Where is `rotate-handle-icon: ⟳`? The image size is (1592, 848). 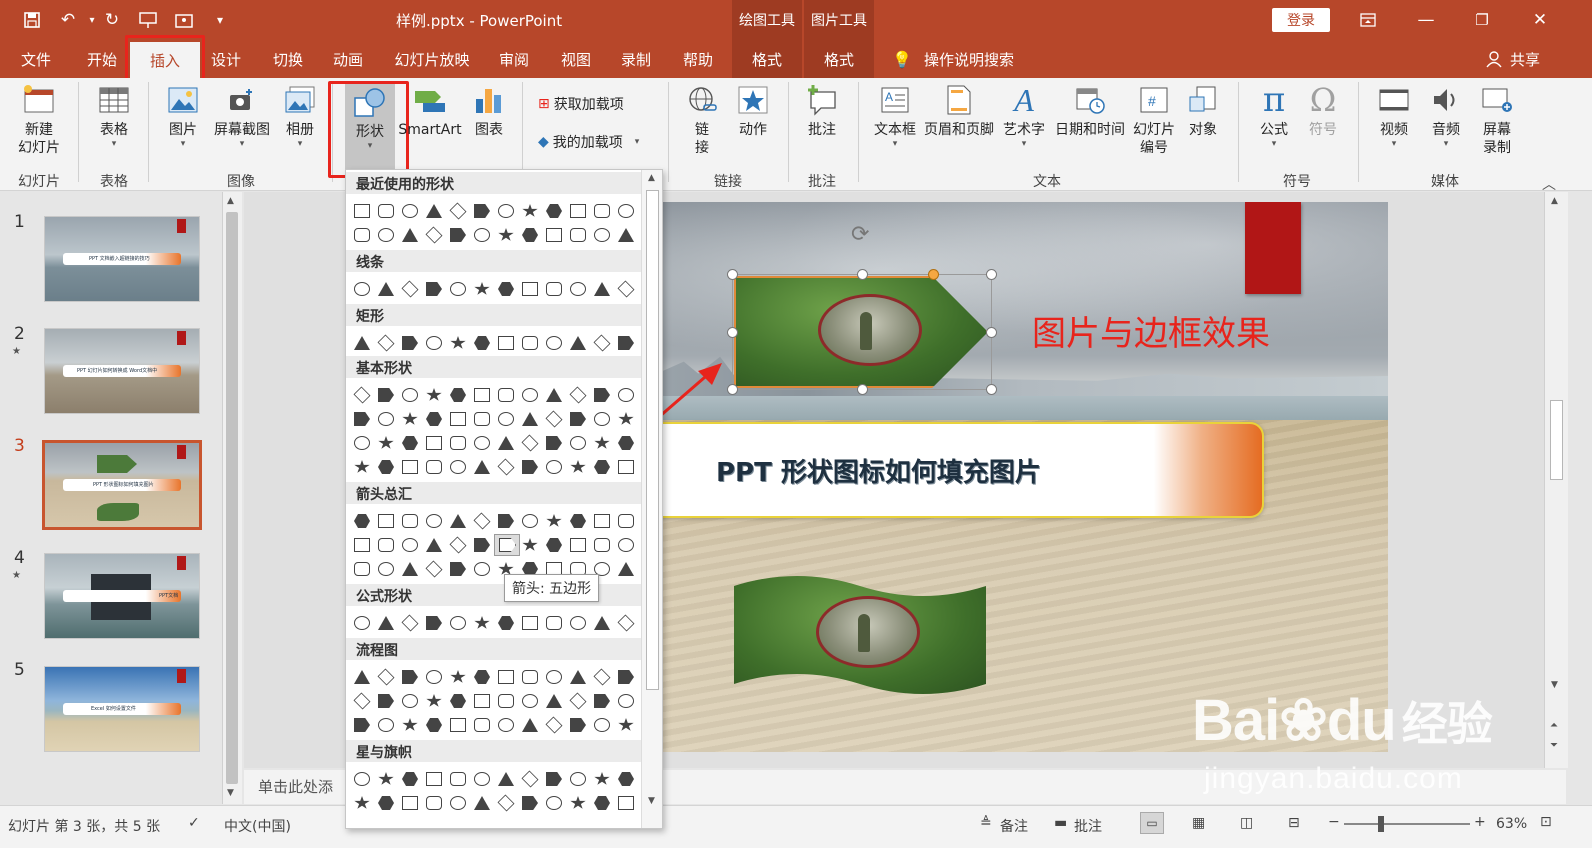 rotate-handle-icon: ⟳ is located at coordinates (860, 234).